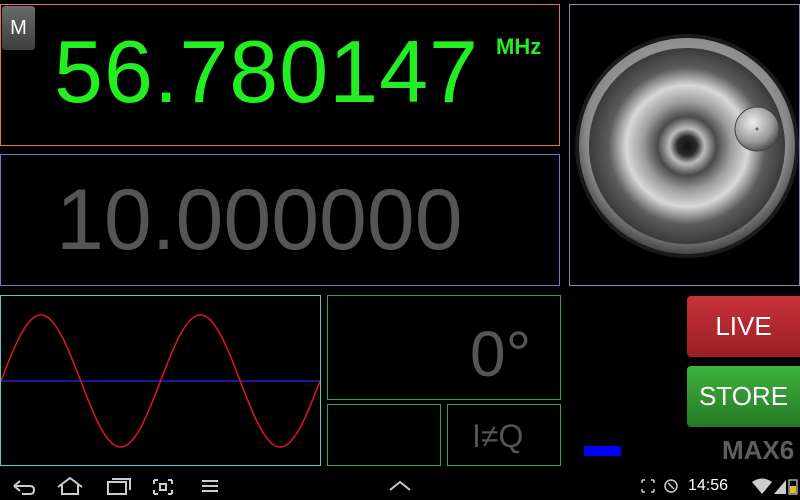  Describe the element at coordinates (519, 46) in the screenshot. I see `frequency-unit: MHz` at that location.